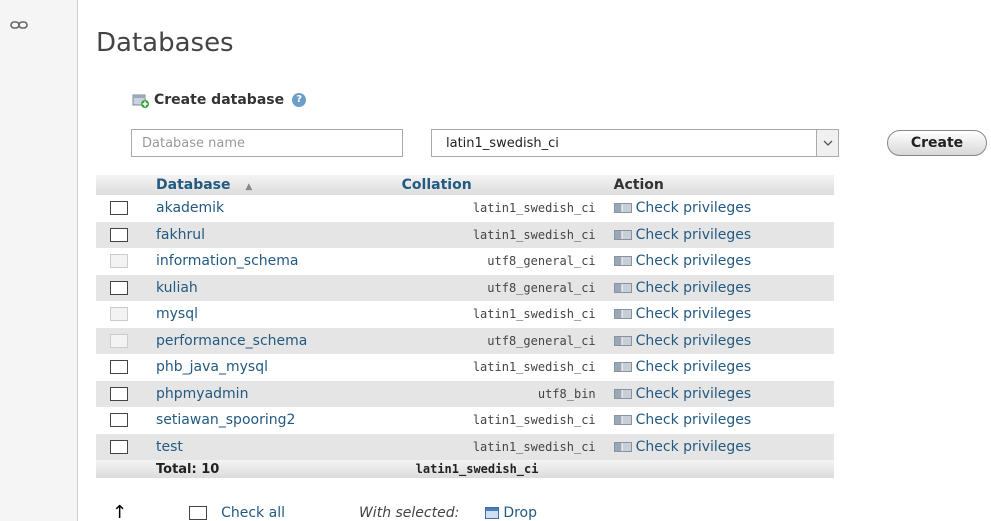 The width and height of the screenshot is (991, 521). What do you see at coordinates (503, 185) in the screenshot?
I see `header-collation: Collation` at bounding box center [503, 185].